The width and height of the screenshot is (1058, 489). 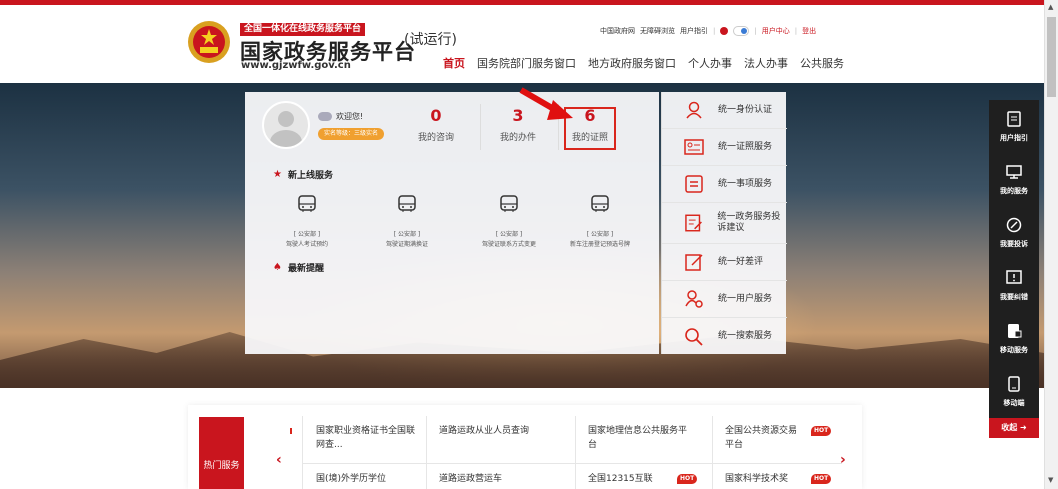 What do you see at coordinates (406, 244) in the screenshot?
I see `service-name: 驾驶证期满换证` at bounding box center [406, 244].